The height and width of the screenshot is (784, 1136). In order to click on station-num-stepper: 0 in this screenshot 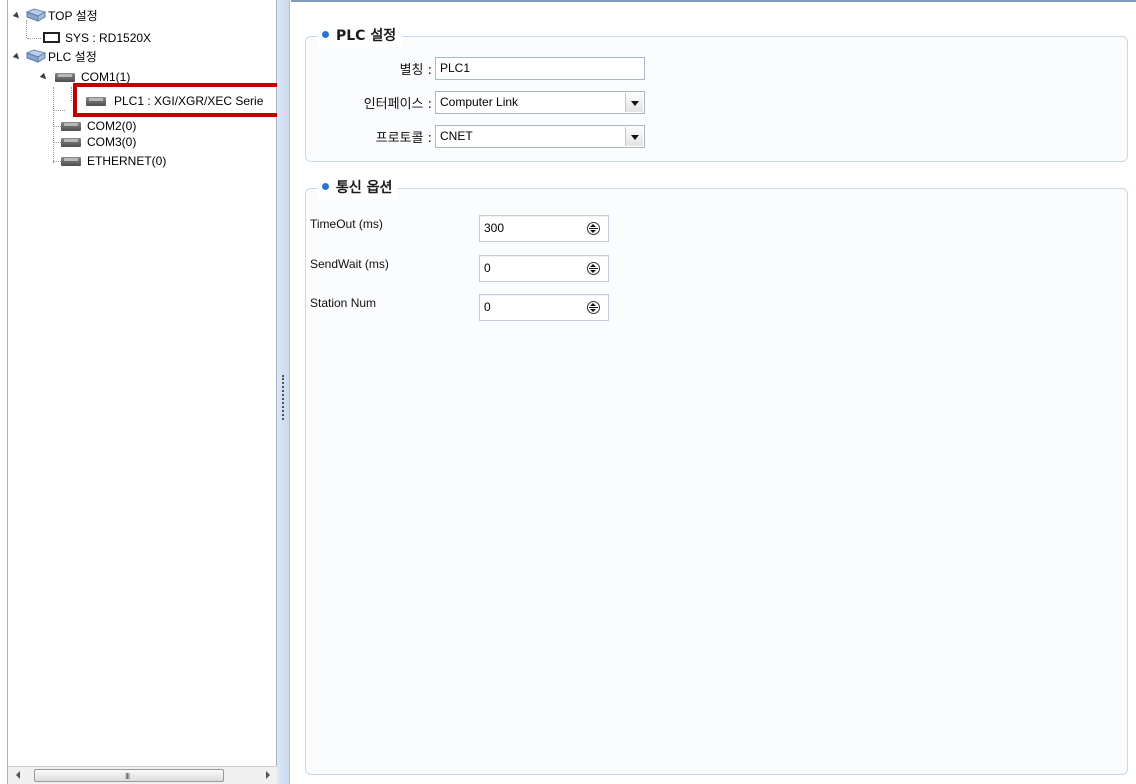, I will do `click(544, 307)`.